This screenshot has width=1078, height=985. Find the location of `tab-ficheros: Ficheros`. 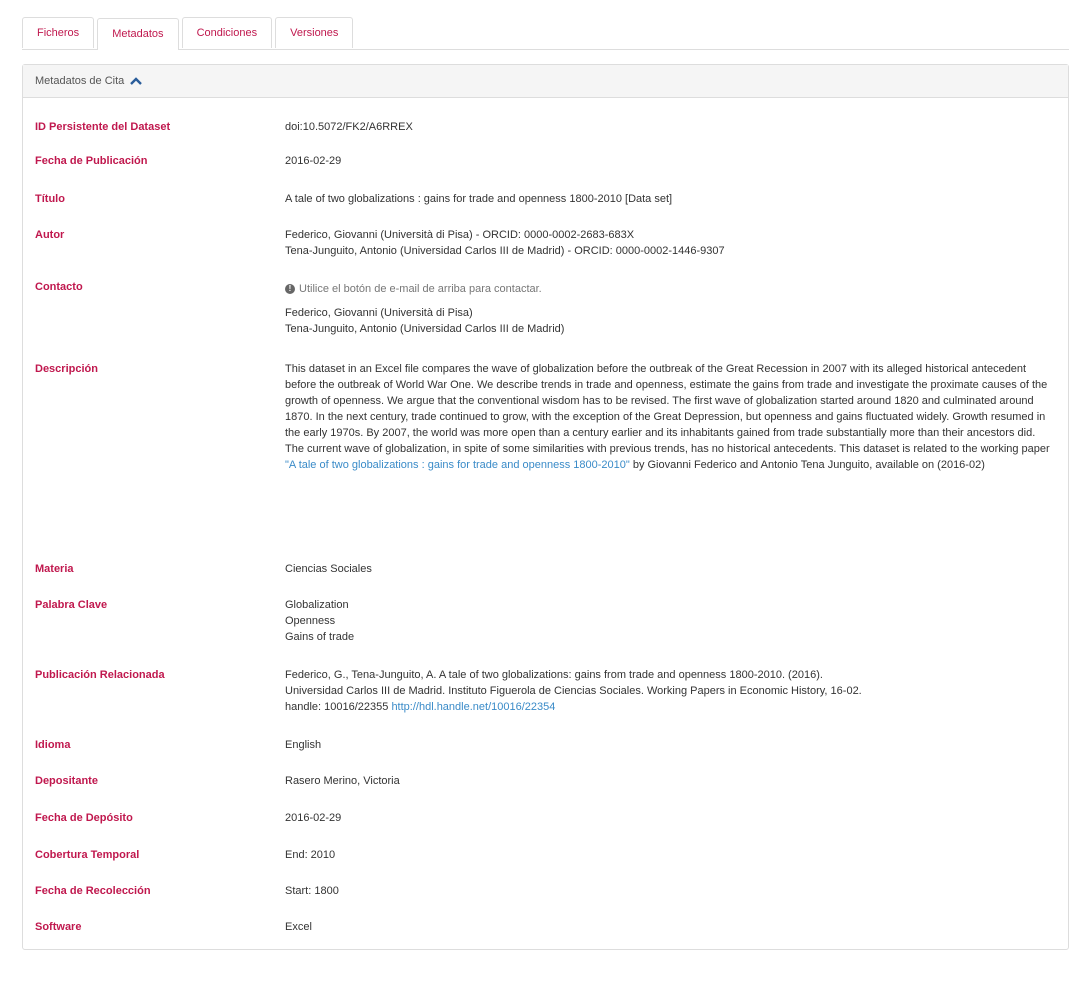

tab-ficheros: Ficheros is located at coordinates (58, 32).